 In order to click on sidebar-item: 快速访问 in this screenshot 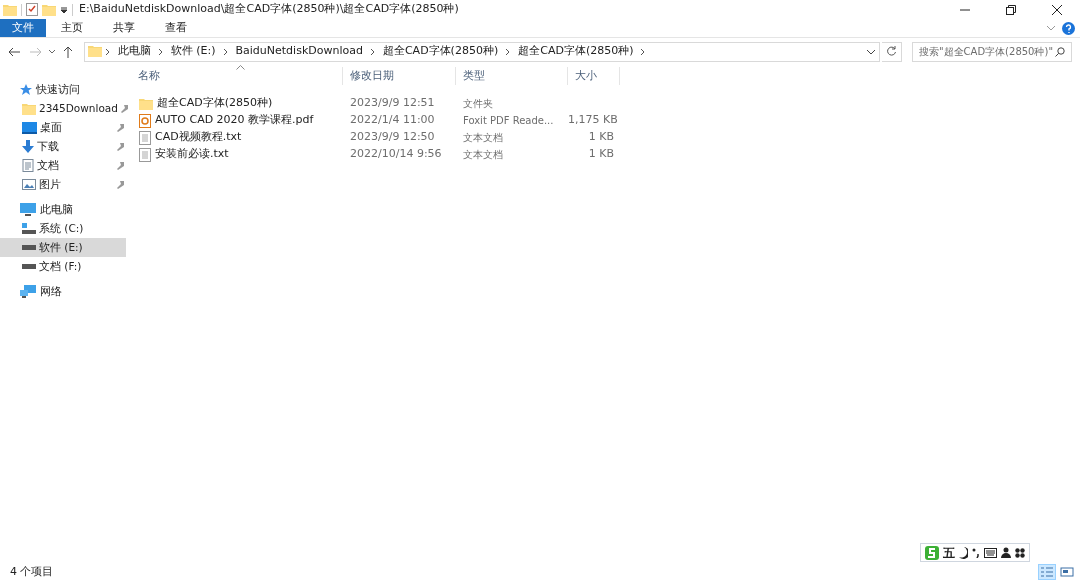, I will do `click(63, 89)`.